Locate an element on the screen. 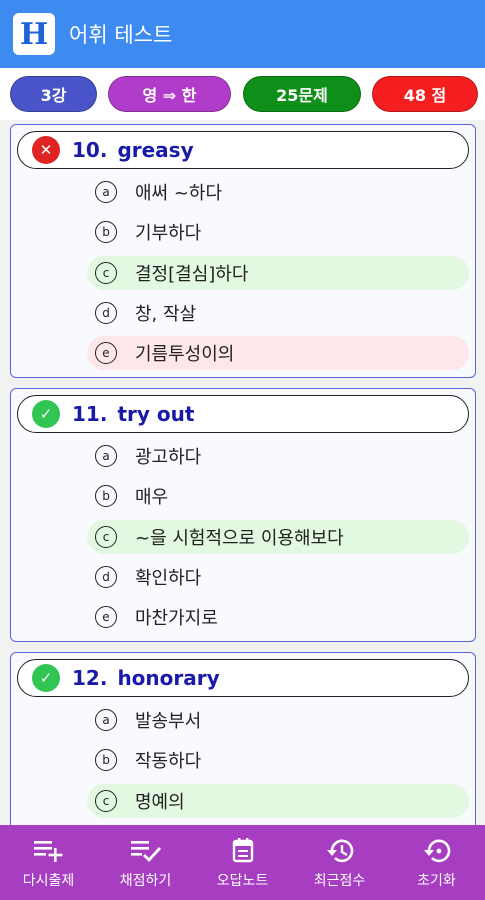 Image resolution: width=485 pixels, height=900 pixels. nav-label: 최근점수 is located at coordinates (339, 880).